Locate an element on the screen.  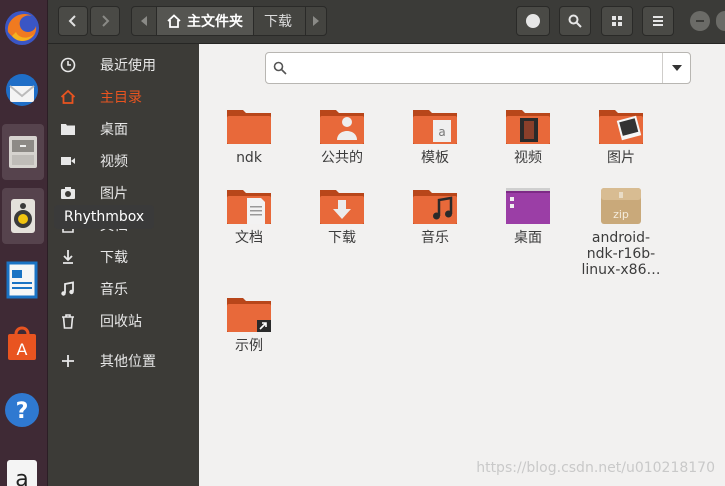
file-cabinet-icon is located at coordinates (23, 152).